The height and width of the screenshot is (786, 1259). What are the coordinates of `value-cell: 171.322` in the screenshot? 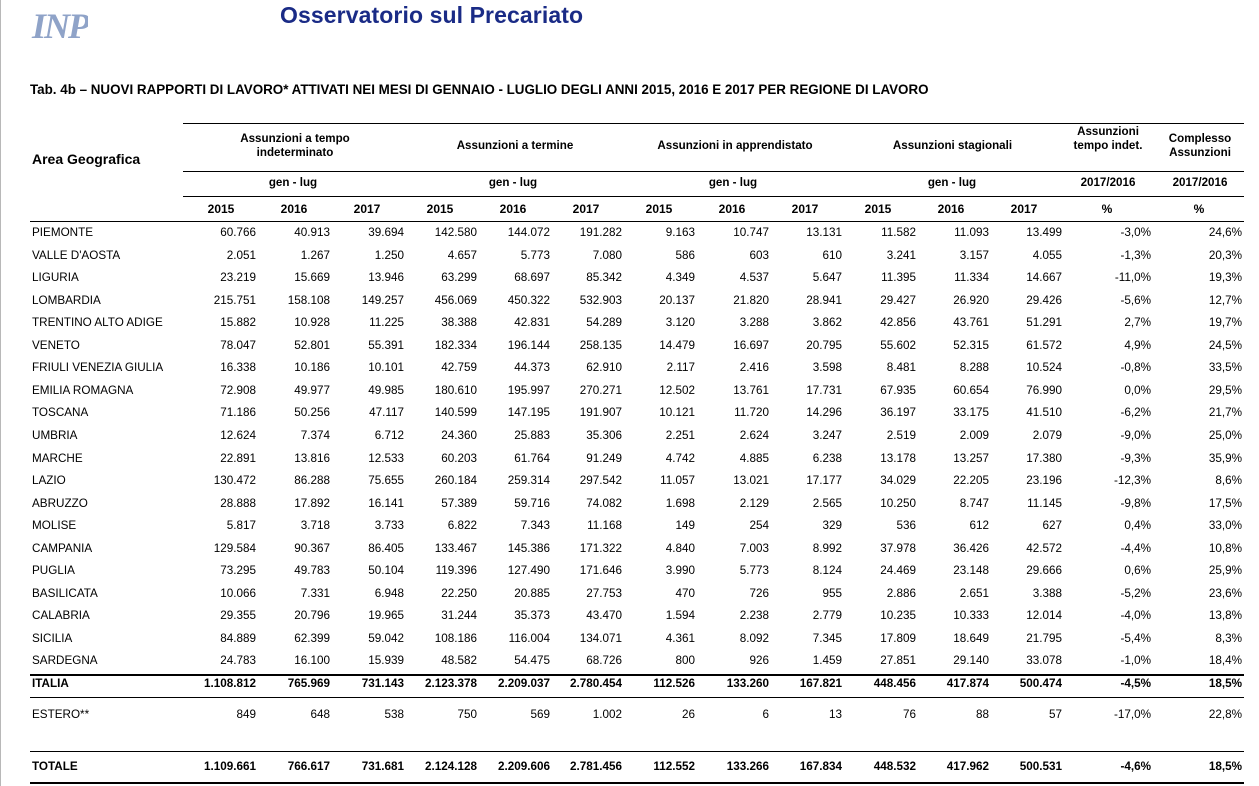 It's located at (600, 548).